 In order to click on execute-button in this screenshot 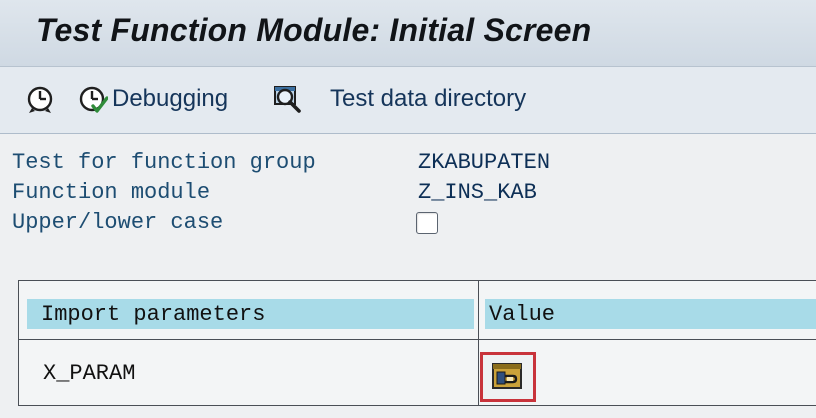, I will do `click(41, 99)`.